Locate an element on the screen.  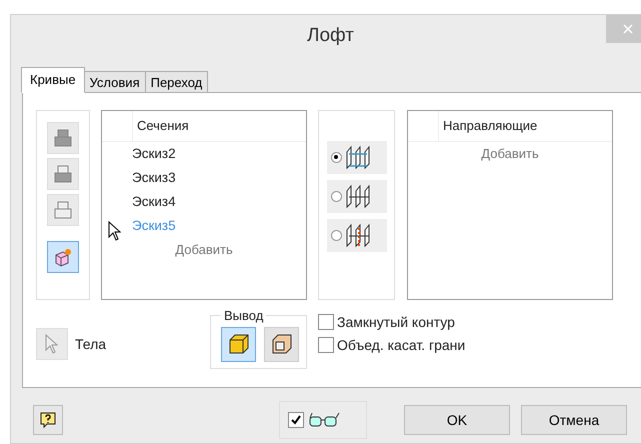
tool-button is located at coordinates (63, 256).